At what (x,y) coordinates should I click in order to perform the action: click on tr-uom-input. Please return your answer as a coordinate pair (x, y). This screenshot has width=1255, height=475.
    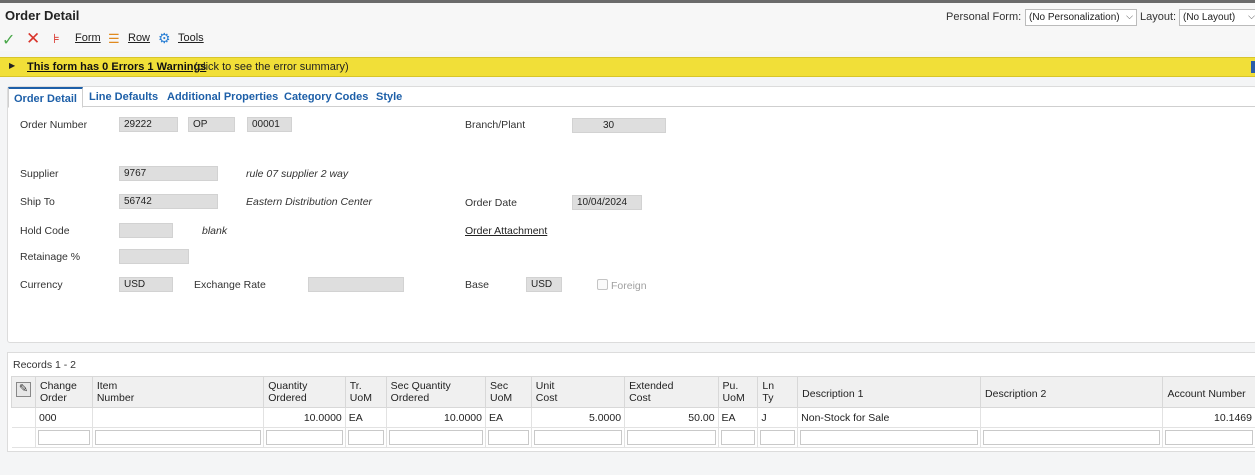
    Looking at the image, I should click on (365, 437).